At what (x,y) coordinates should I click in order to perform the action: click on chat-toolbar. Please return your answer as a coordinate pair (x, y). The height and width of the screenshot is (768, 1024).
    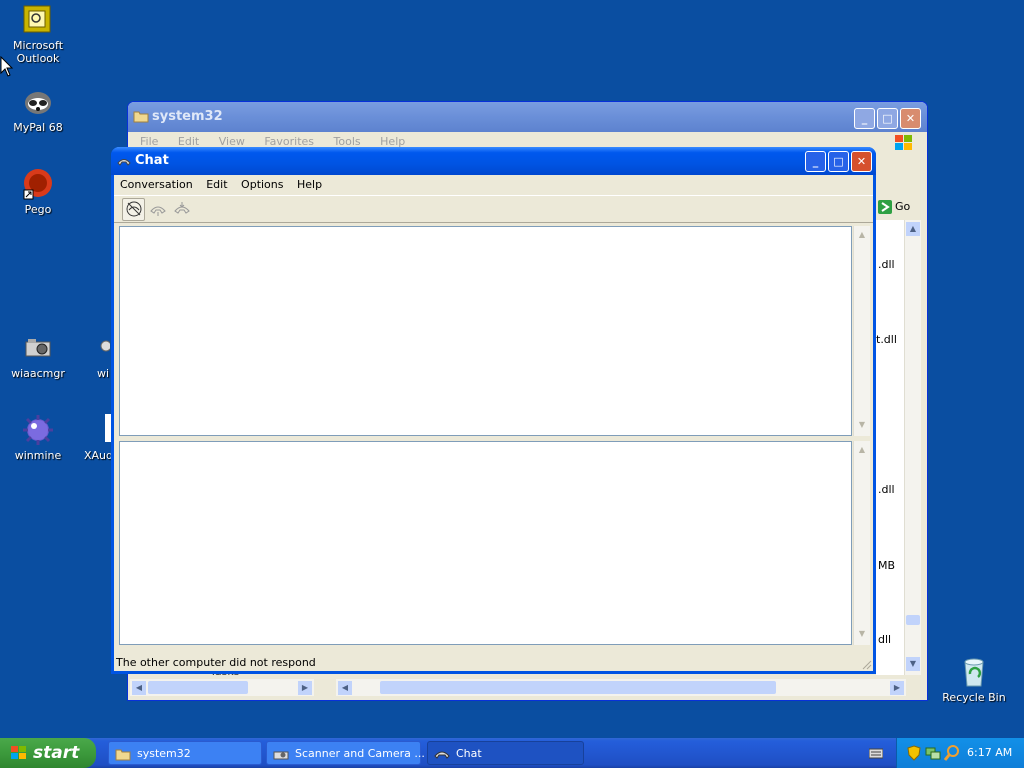
    Looking at the image, I should click on (493, 209).